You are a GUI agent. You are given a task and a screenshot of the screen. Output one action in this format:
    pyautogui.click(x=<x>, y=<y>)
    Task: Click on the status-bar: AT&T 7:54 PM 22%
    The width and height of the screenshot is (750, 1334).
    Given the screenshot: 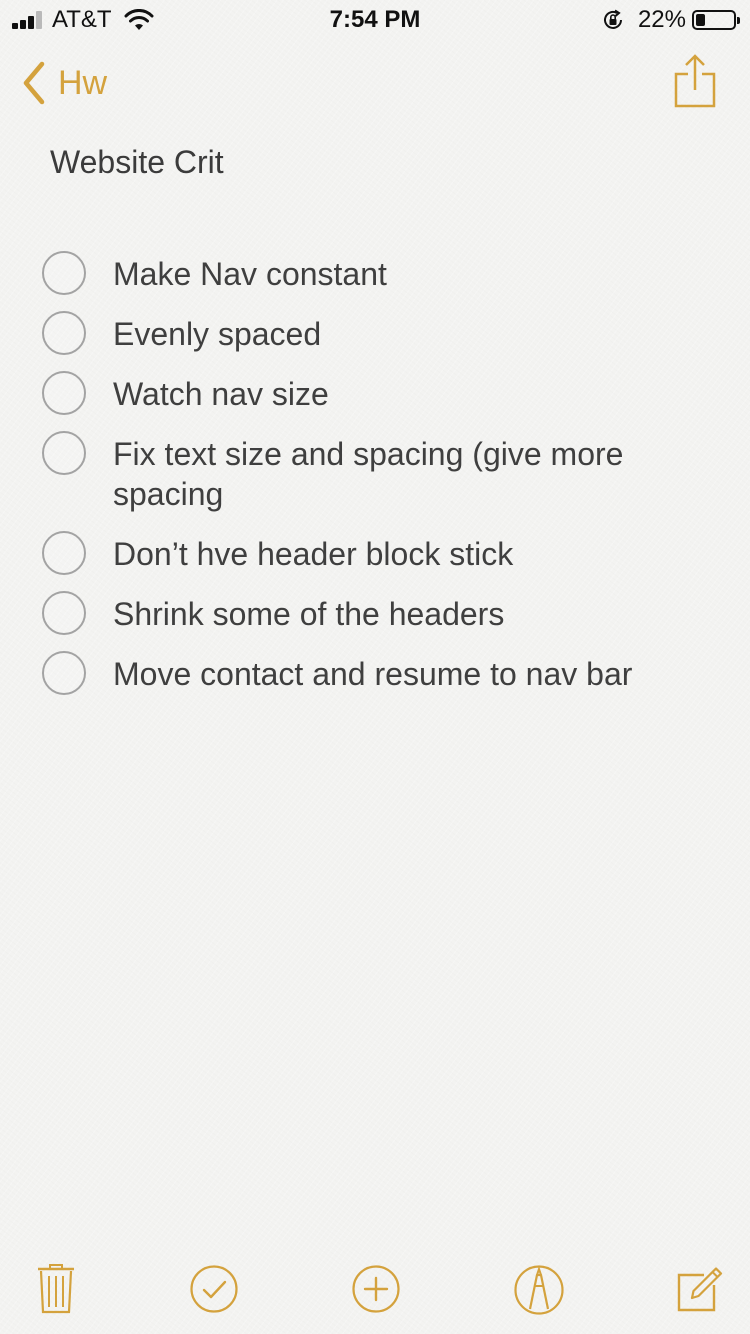 What is the action you would take?
    pyautogui.click(x=375, y=20)
    